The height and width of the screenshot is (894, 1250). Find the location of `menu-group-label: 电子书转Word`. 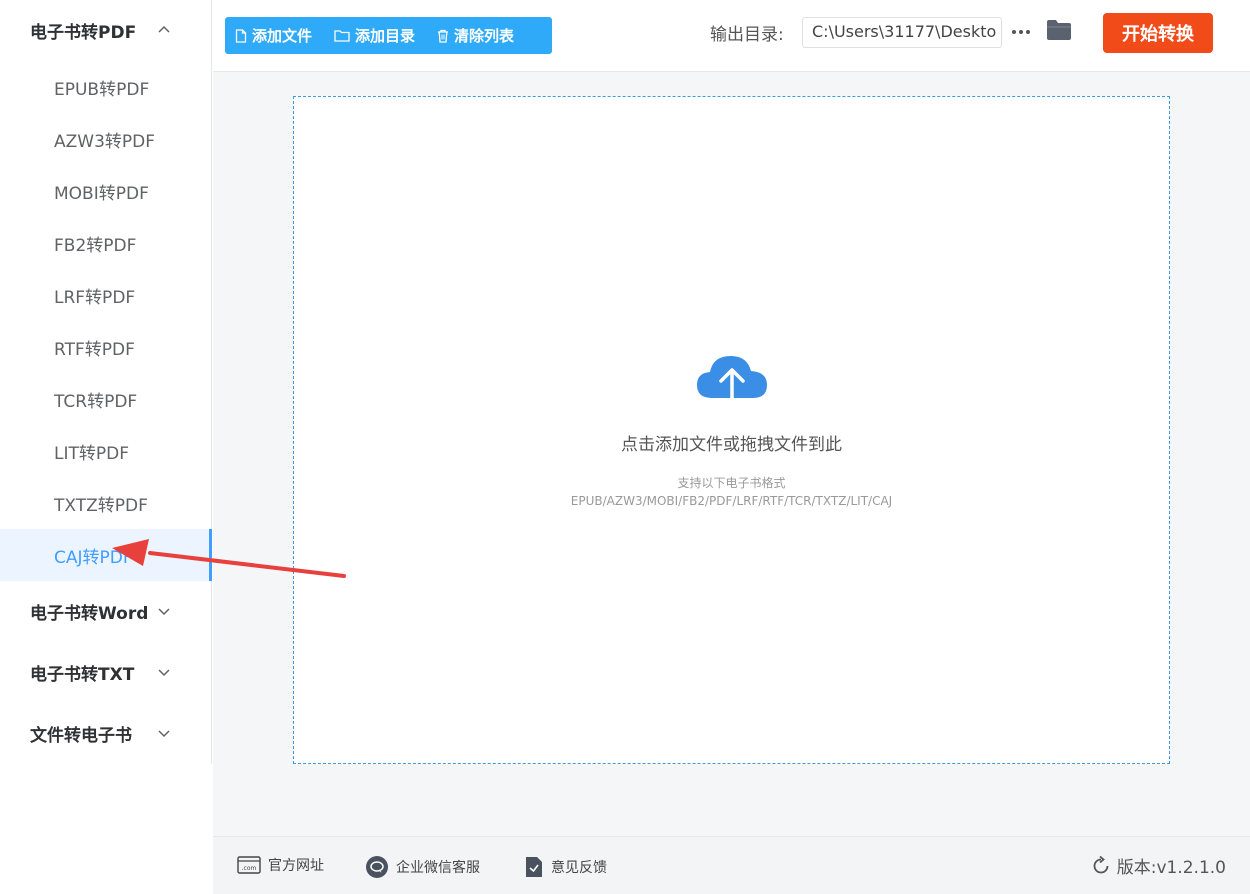

menu-group-label: 电子书转Word is located at coordinates (89, 613).